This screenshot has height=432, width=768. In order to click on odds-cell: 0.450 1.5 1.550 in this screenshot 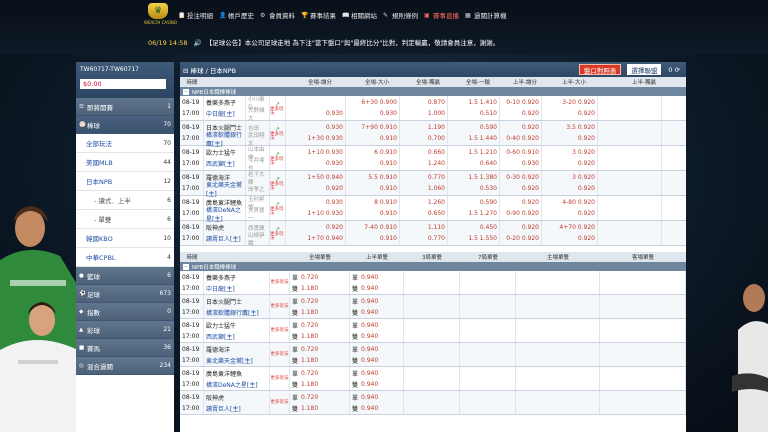, I will do `click(474, 233)`.